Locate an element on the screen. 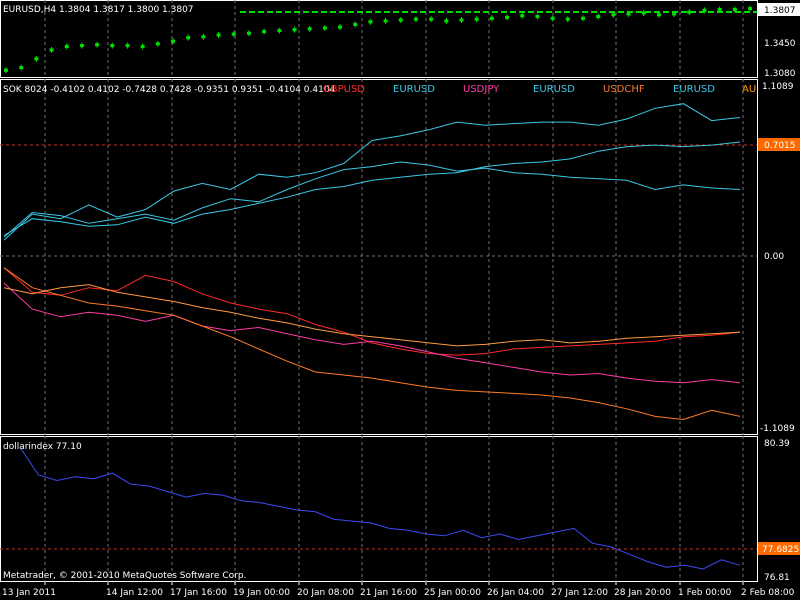 This screenshot has width=800, height=600. time-label-0: 13 Jan 2011 is located at coordinates (29, 593).